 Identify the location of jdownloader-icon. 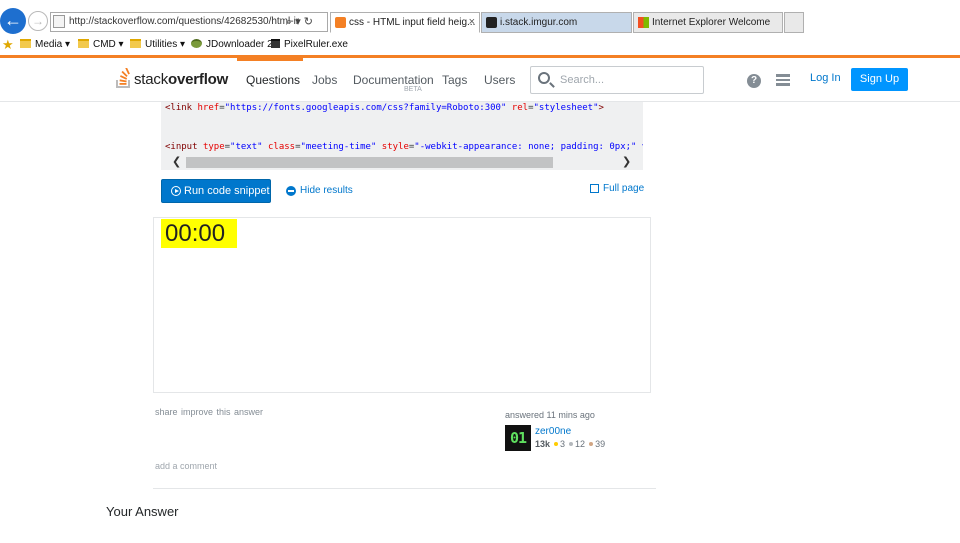
(196, 43).